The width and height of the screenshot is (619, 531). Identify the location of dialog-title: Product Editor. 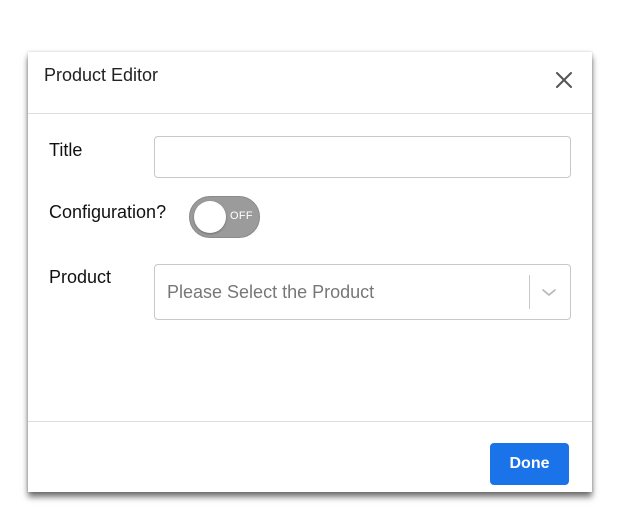
(101, 75).